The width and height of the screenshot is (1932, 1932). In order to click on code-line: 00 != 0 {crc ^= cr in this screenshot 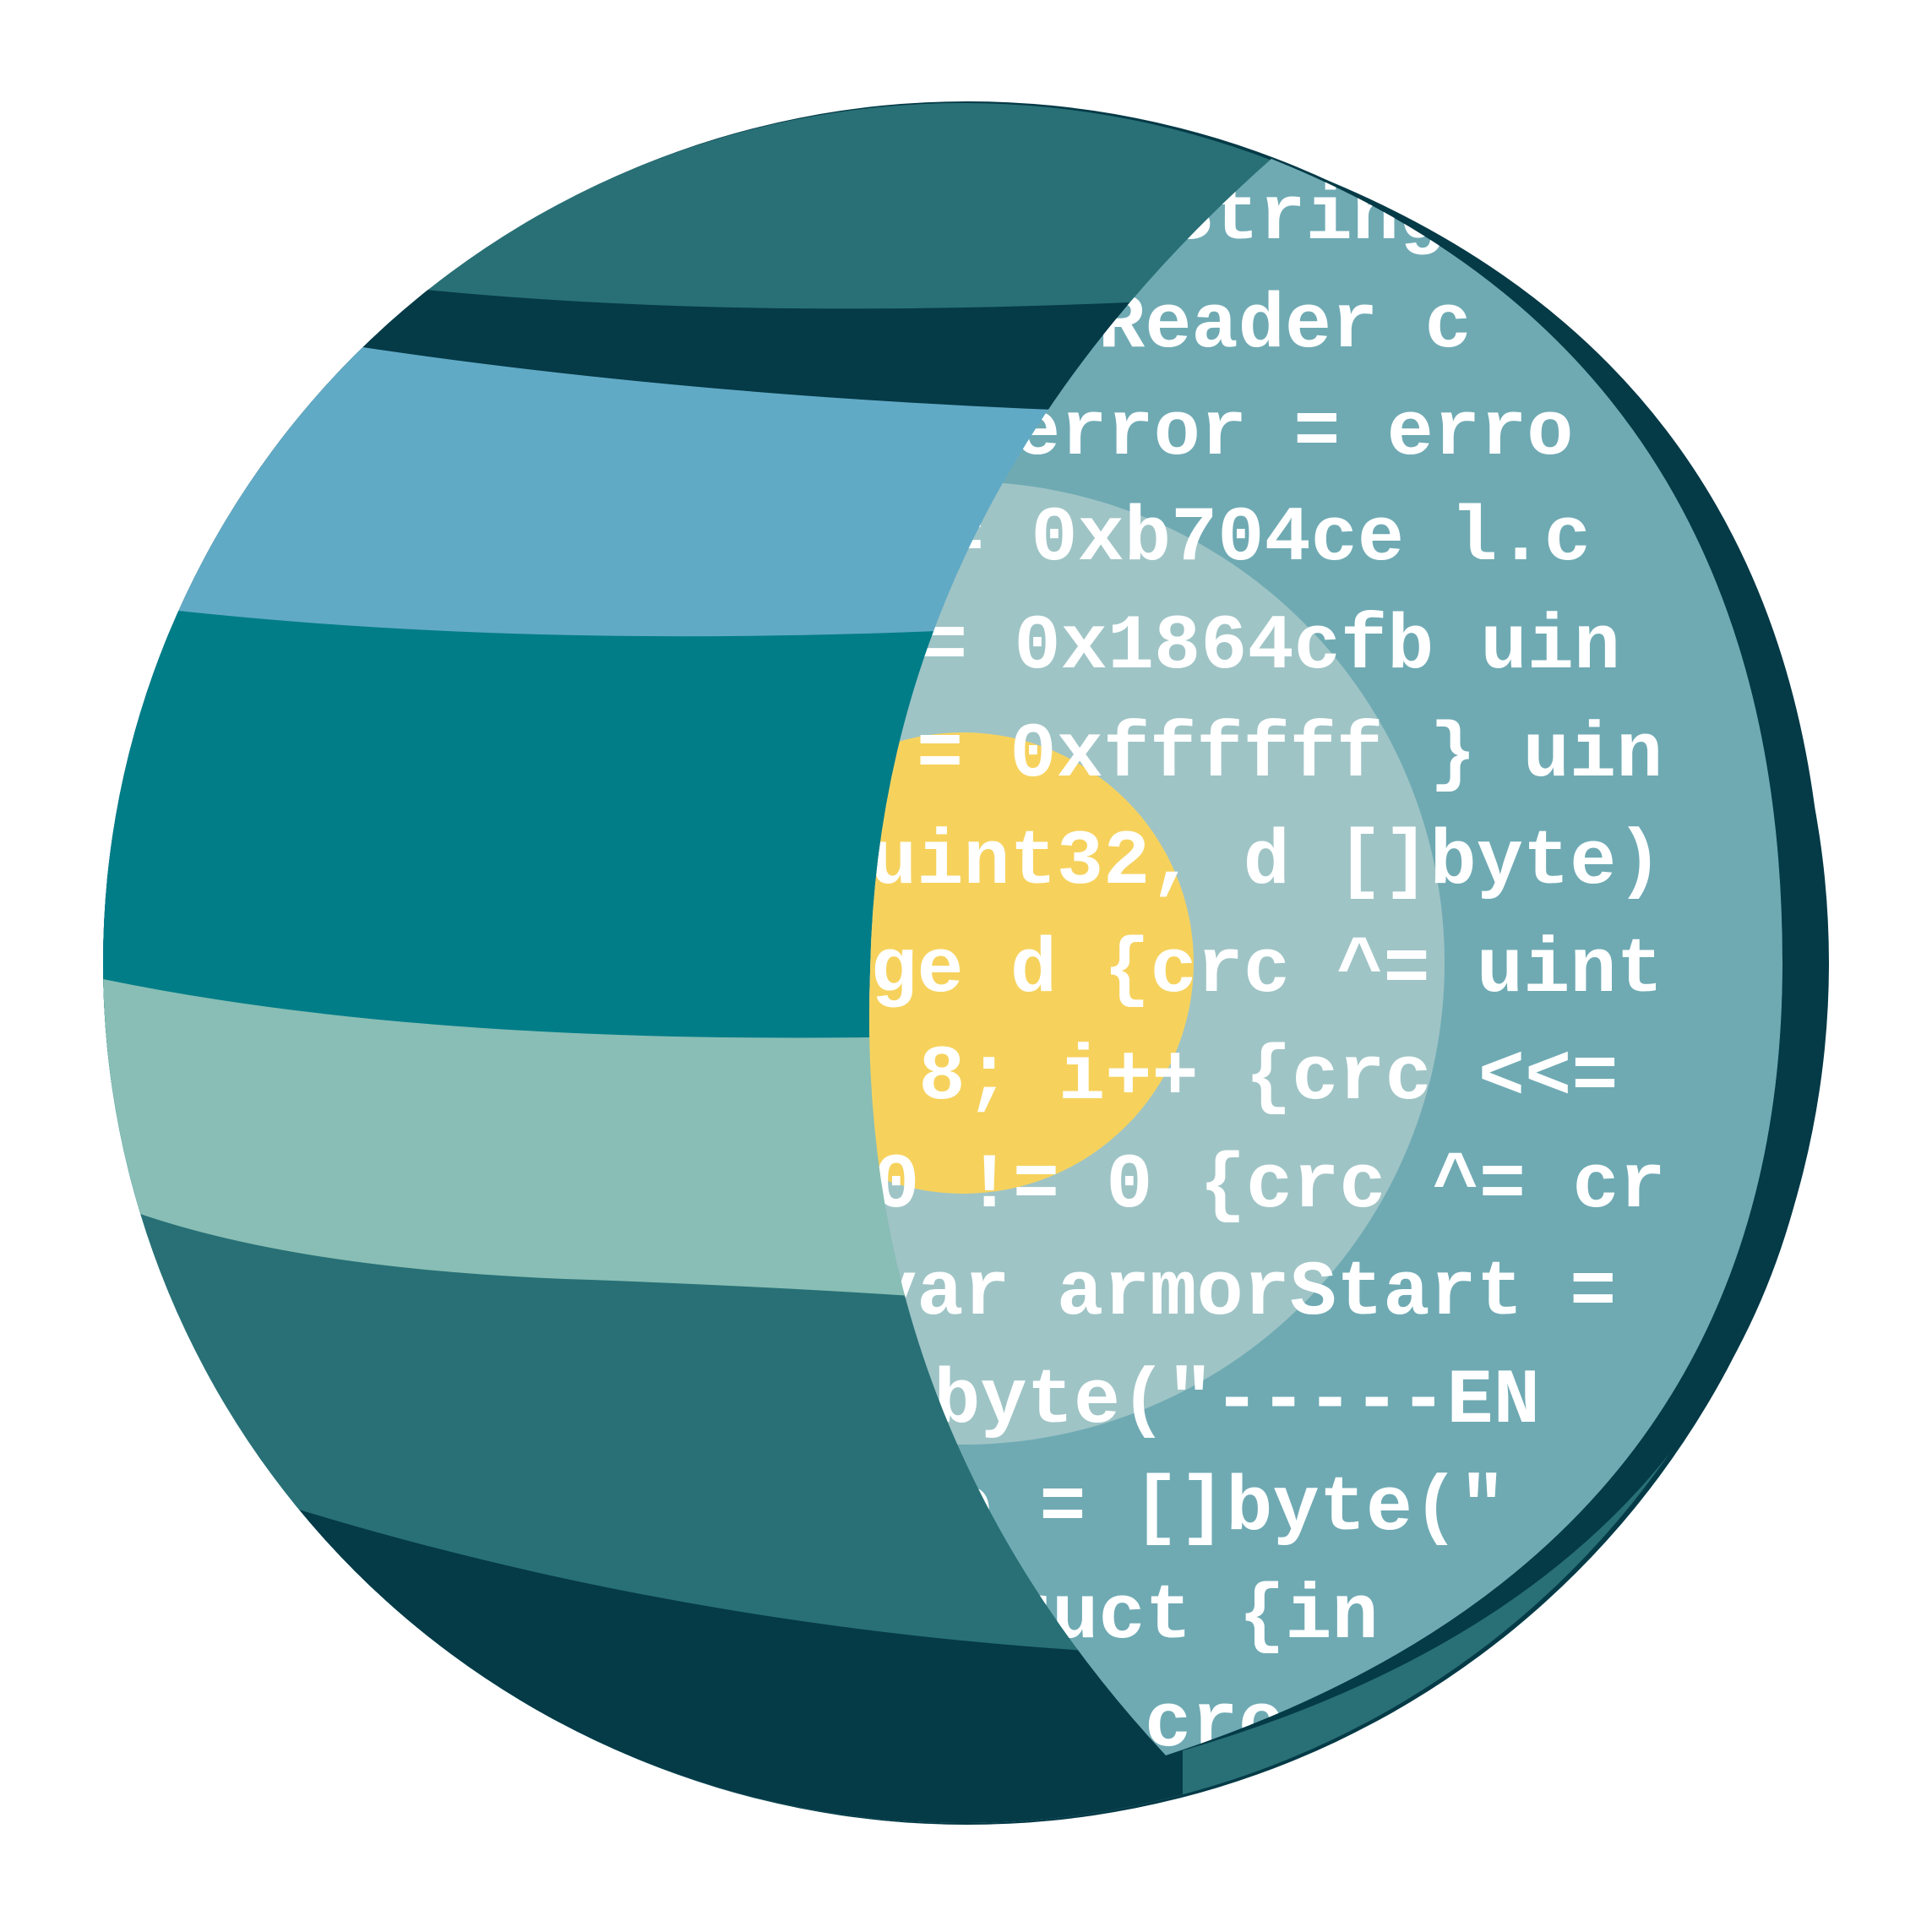, I will do `click(1246, 1185)`.